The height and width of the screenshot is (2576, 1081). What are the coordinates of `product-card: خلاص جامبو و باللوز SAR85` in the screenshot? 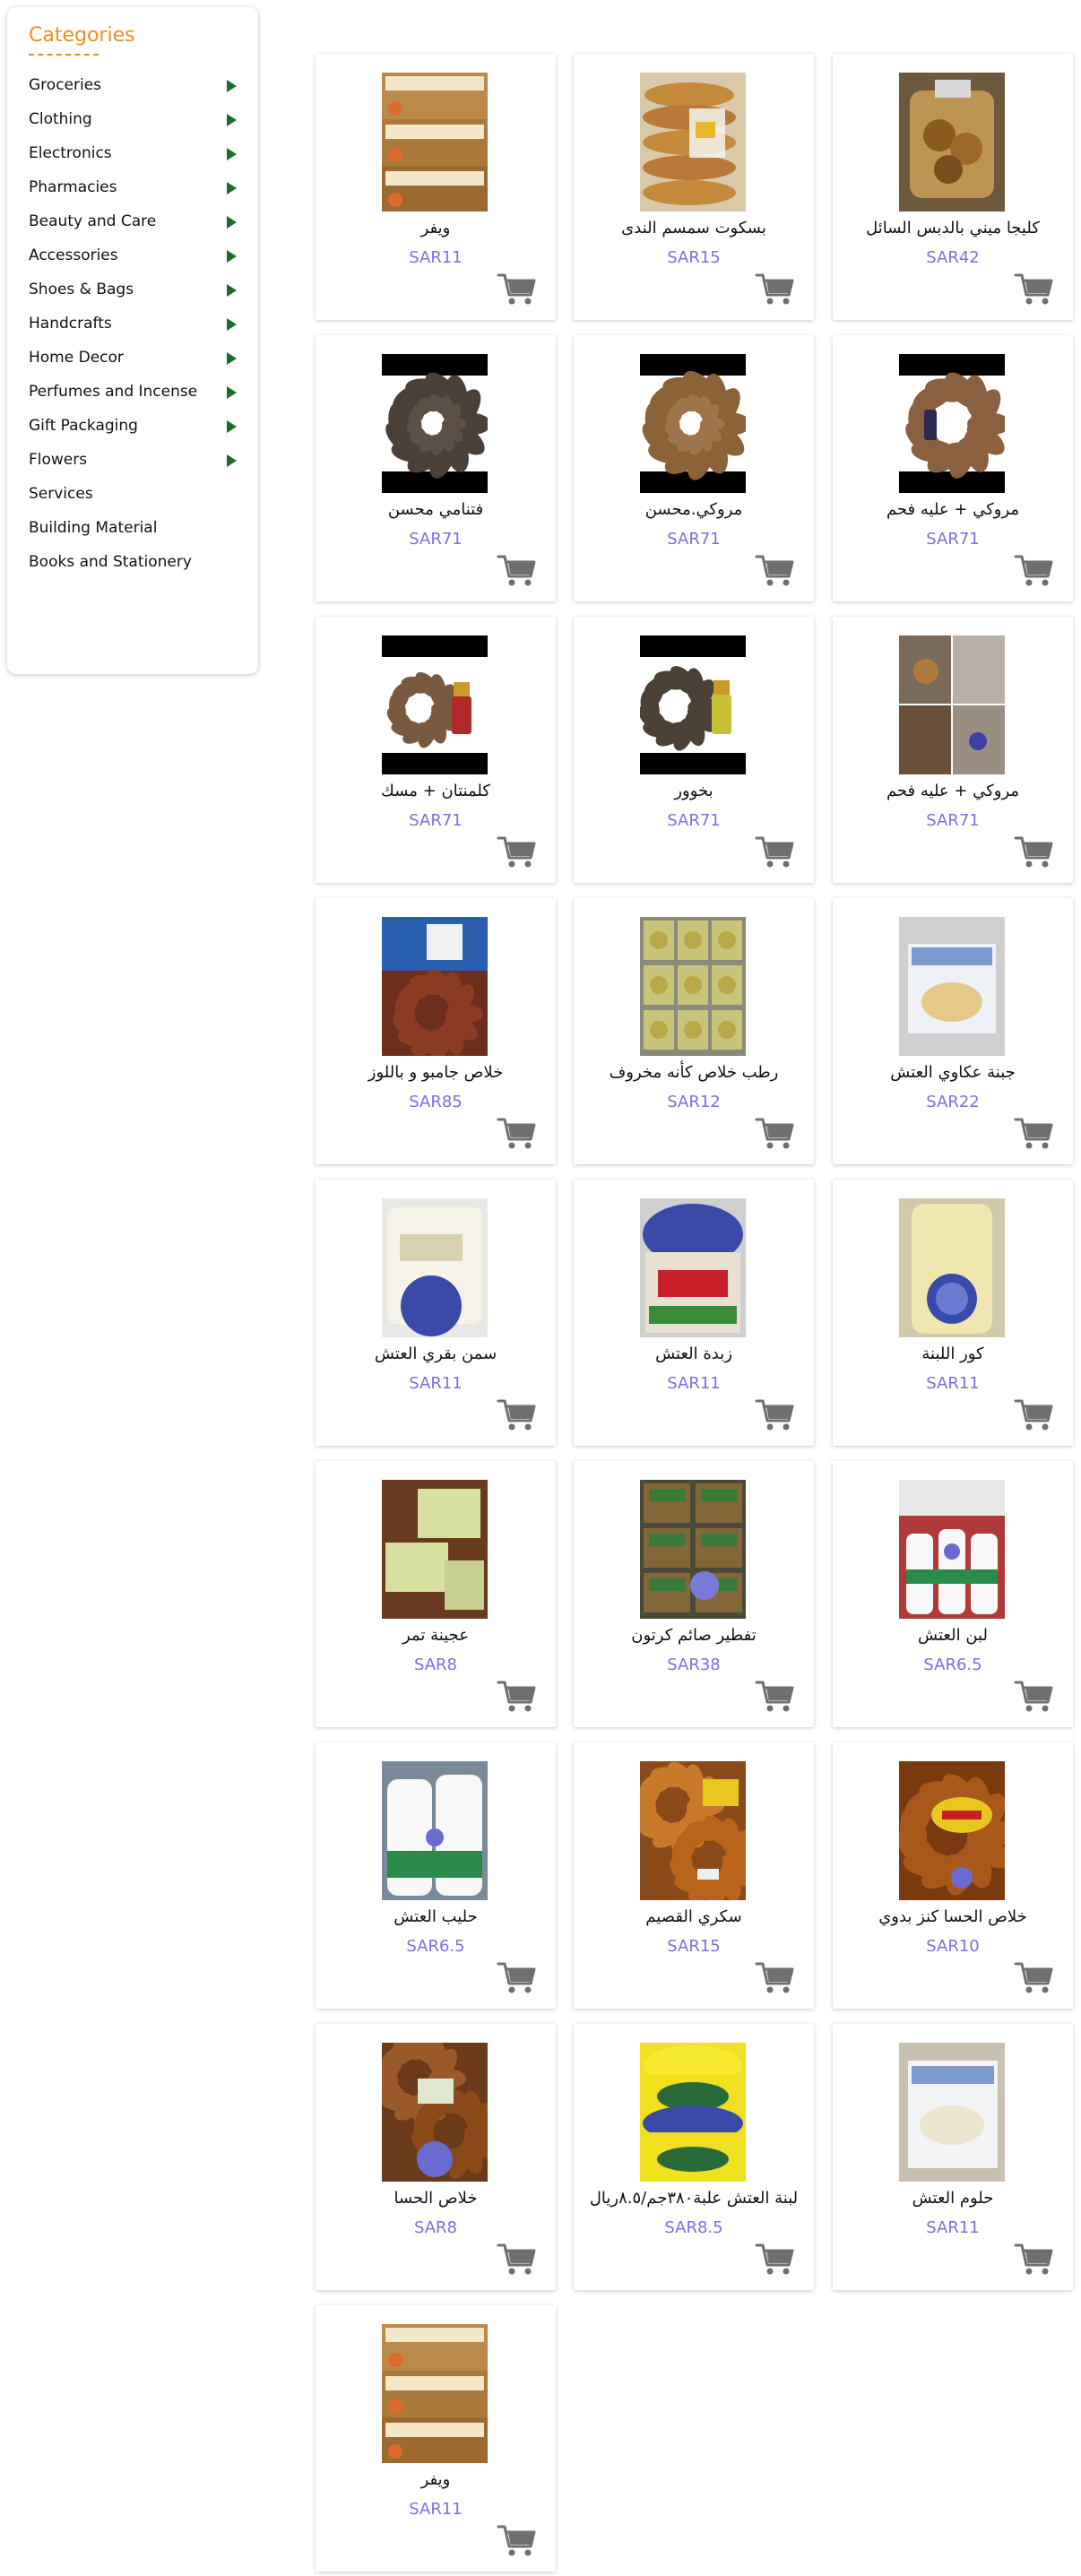 It's located at (436, 1031).